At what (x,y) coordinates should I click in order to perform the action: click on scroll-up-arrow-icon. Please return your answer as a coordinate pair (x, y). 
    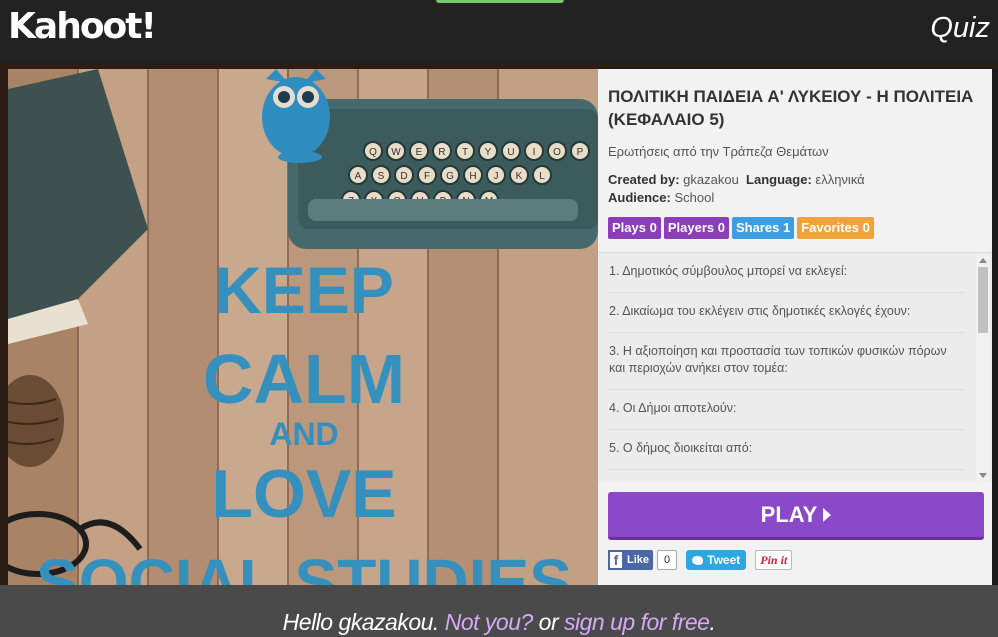
    Looking at the image, I should click on (983, 260).